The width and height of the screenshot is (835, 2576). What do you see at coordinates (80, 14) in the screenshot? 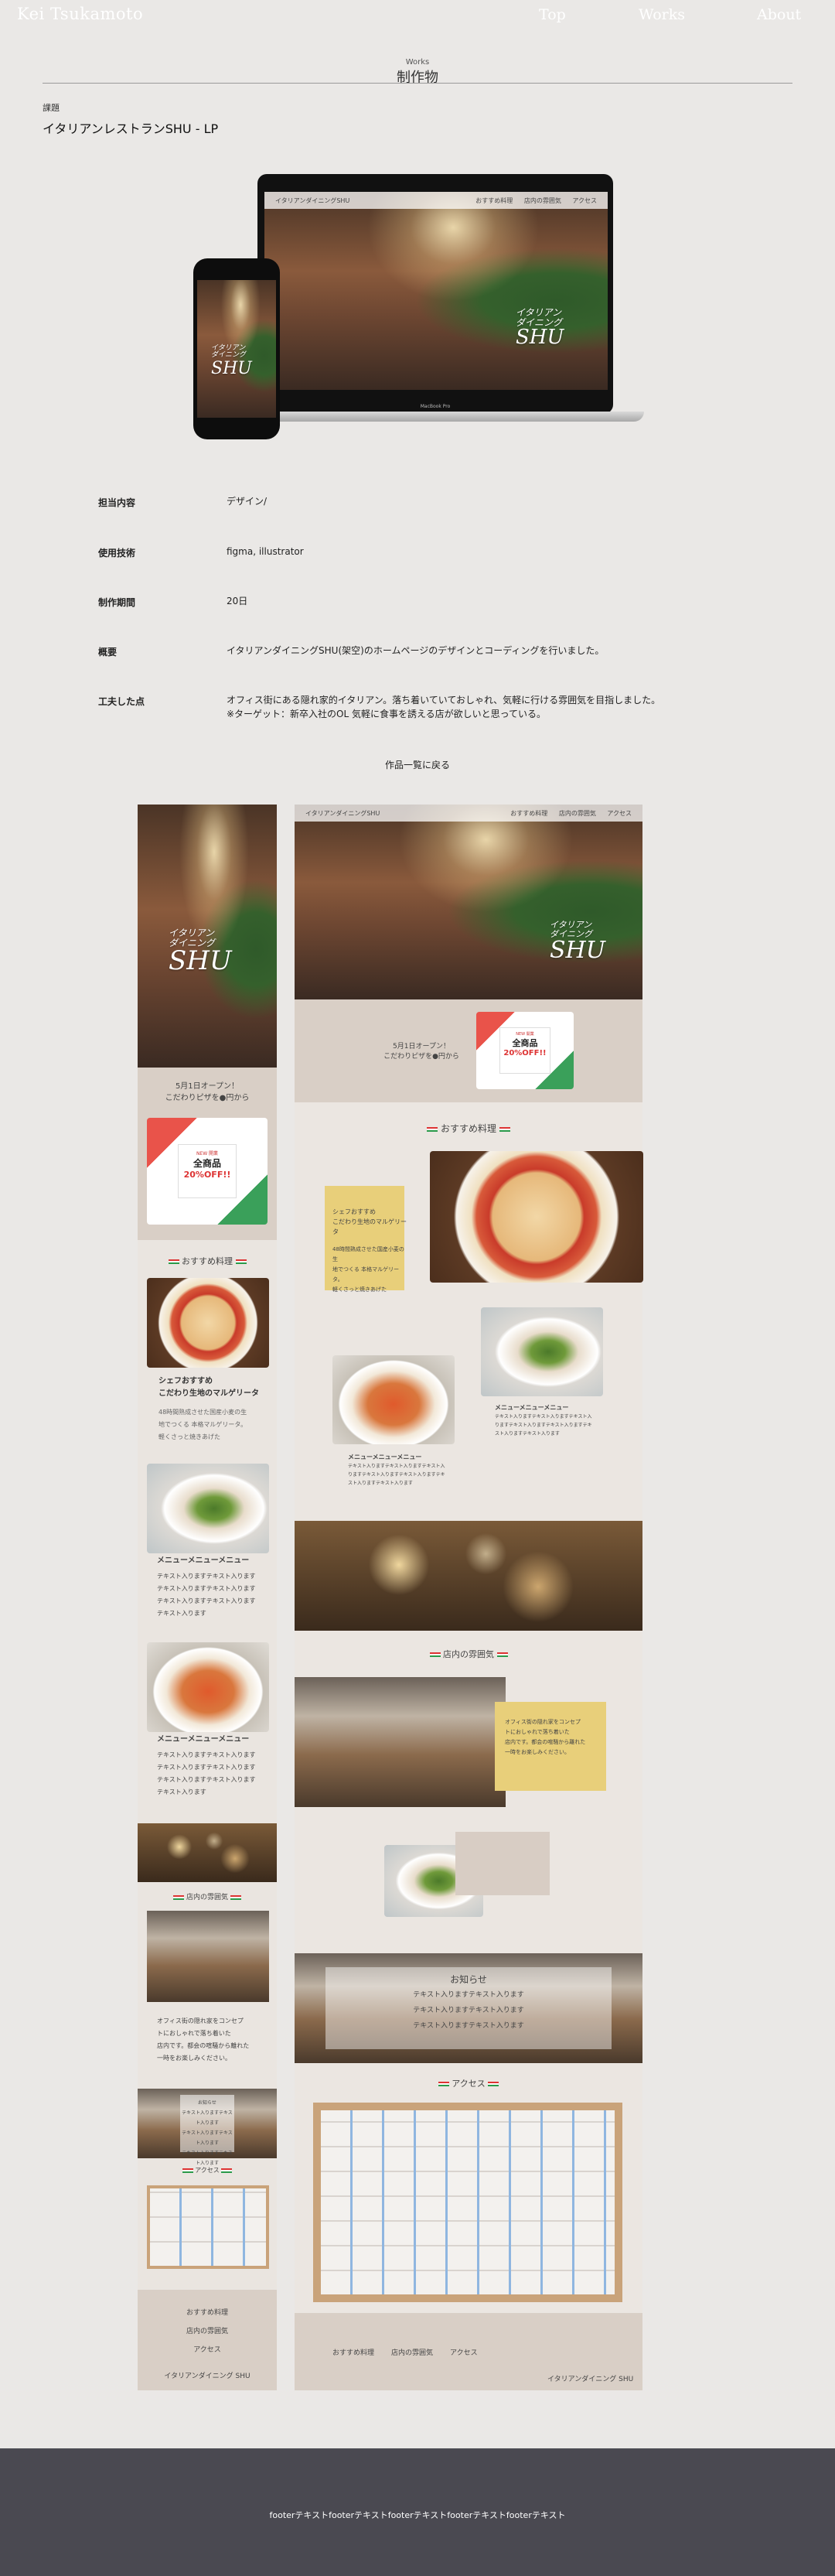
I see `site-name: Kei Tsukamoto` at bounding box center [80, 14].